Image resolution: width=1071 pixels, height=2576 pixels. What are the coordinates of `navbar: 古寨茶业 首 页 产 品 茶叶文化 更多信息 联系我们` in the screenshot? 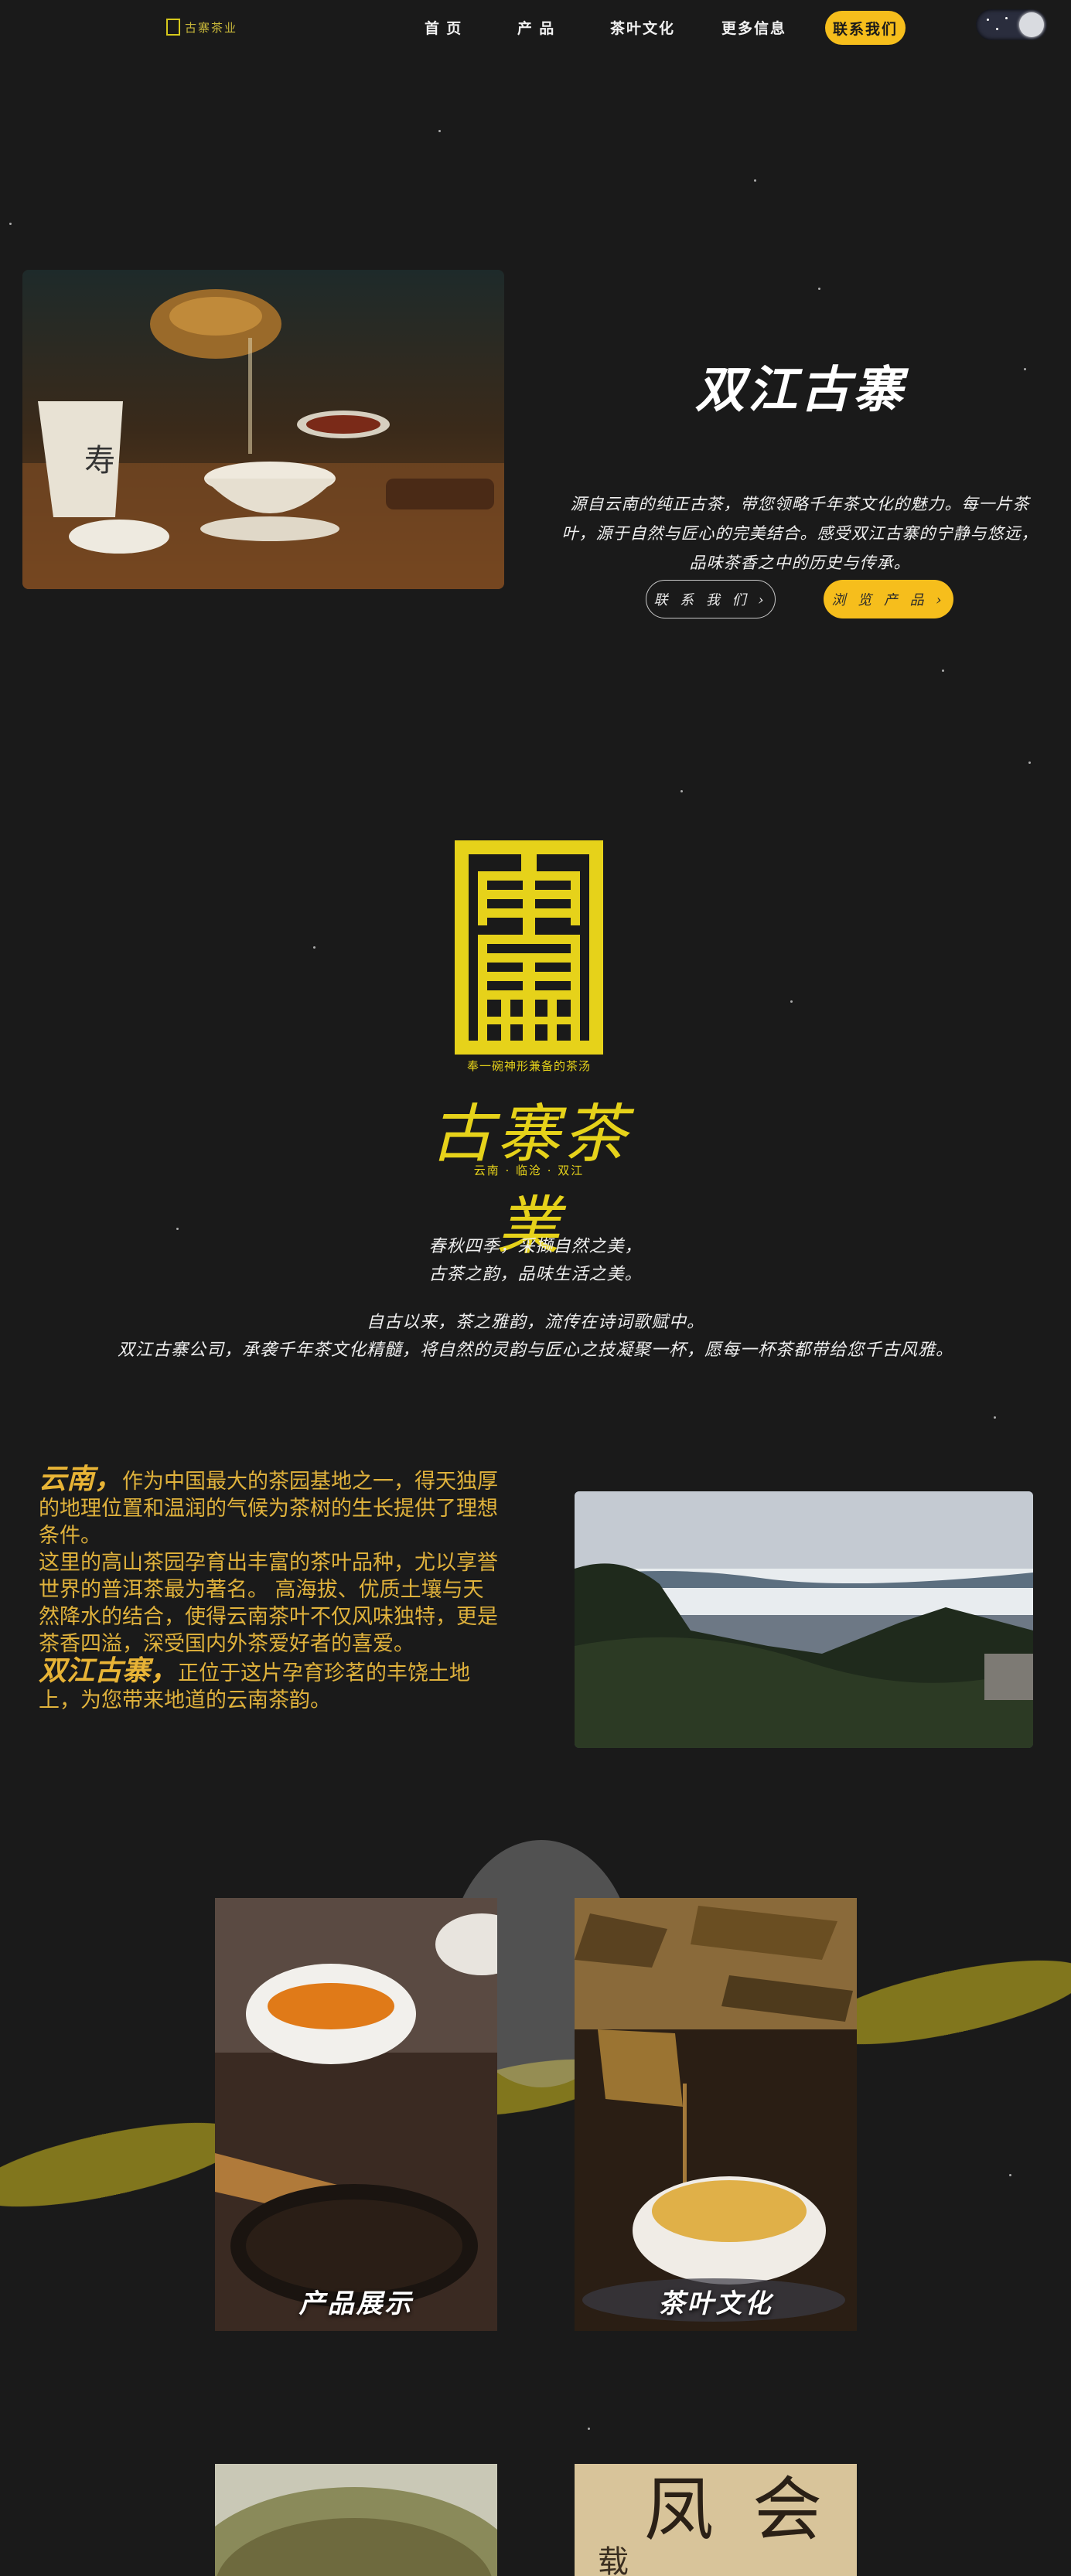 It's located at (535, 27).